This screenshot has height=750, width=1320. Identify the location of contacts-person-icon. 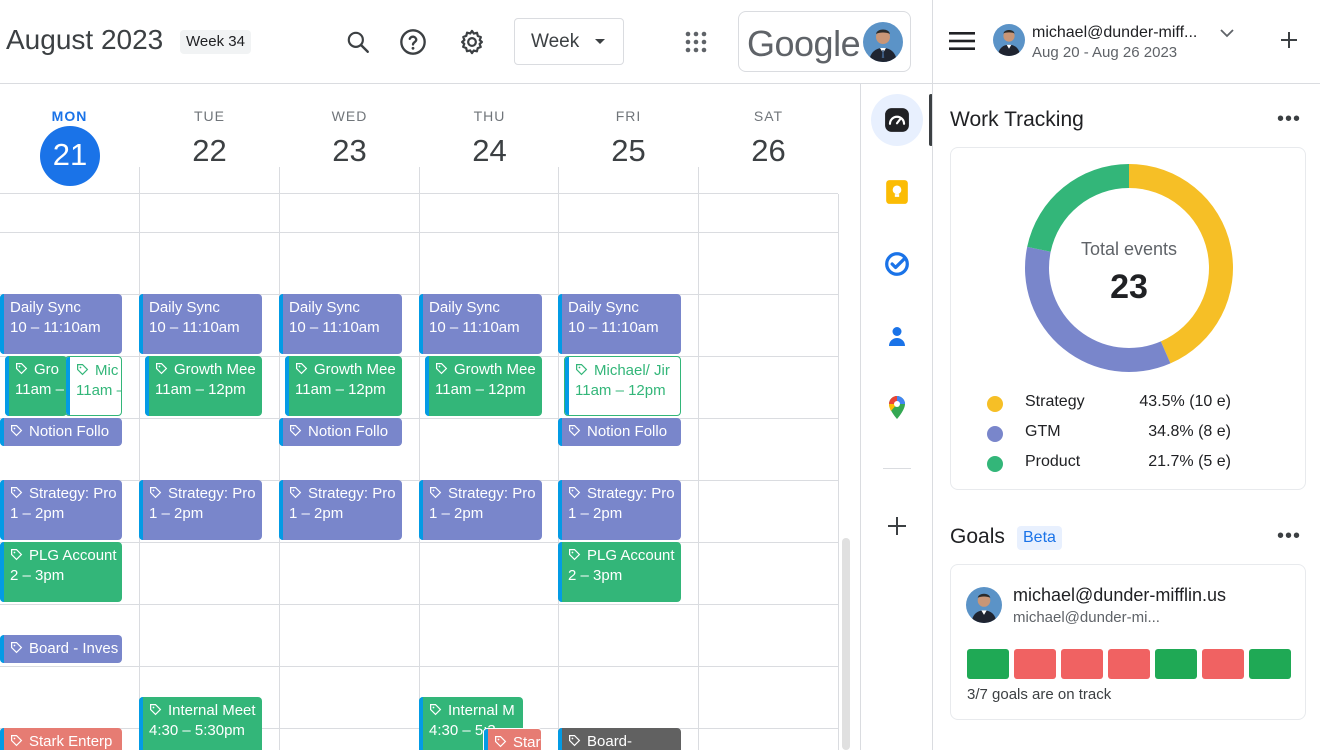
(897, 336).